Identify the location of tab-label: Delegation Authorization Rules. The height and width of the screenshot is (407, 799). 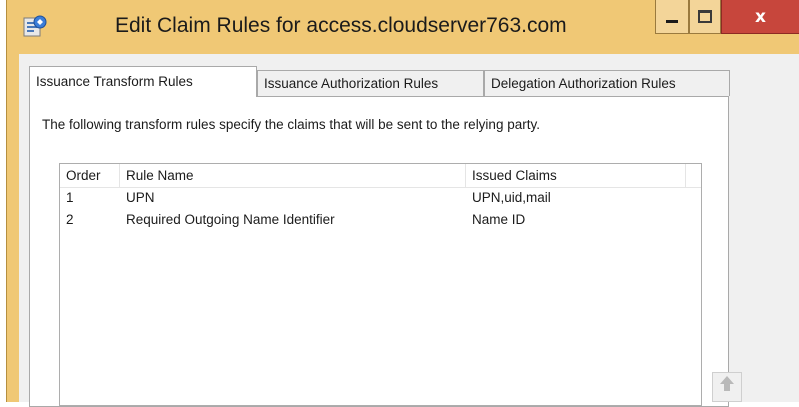
(583, 83).